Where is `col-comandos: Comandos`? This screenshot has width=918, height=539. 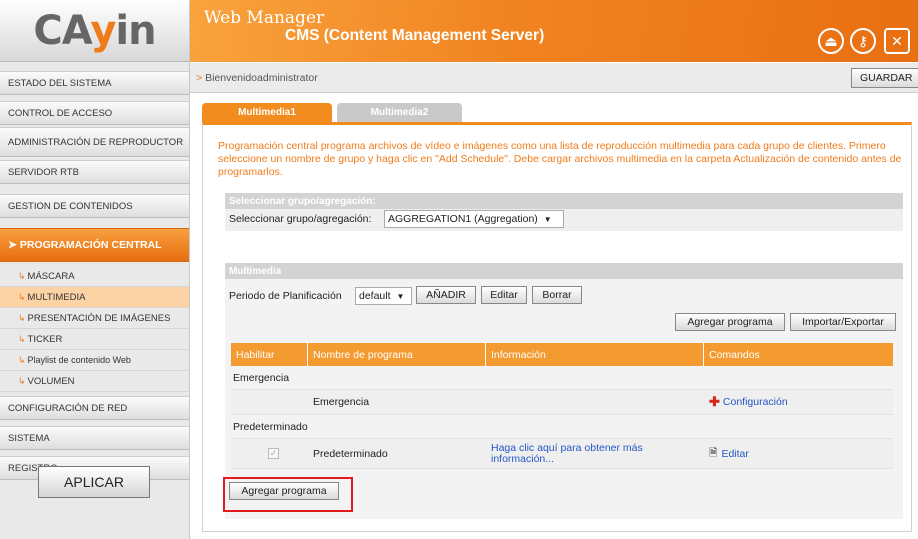
col-comandos: Comandos is located at coordinates (734, 354).